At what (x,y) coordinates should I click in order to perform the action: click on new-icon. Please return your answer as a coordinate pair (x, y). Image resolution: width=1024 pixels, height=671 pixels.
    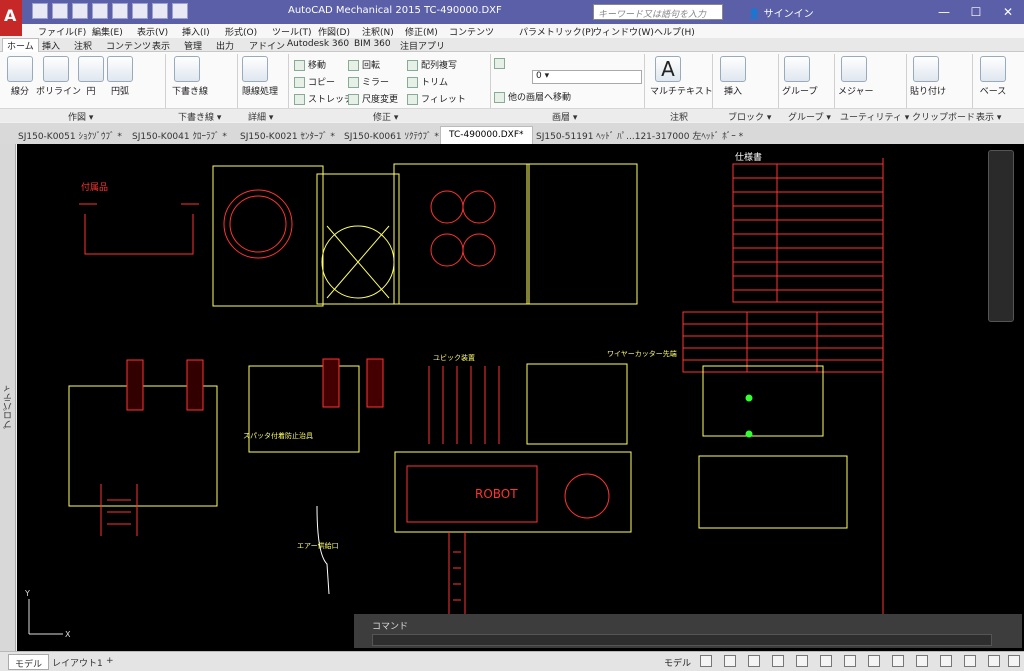
    Looking at the image, I should click on (40, 11).